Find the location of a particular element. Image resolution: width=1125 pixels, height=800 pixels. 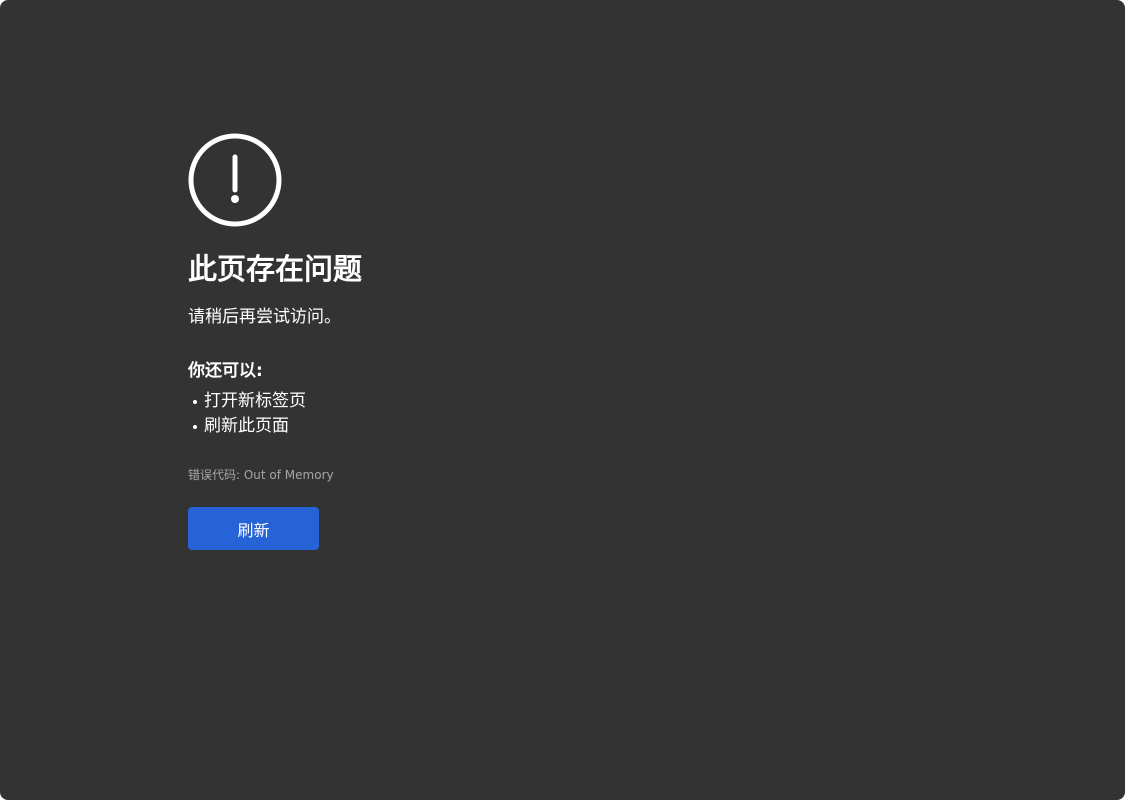

suggestion-refresh-page: 刷新此页面 is located at coordinates (488, 426).